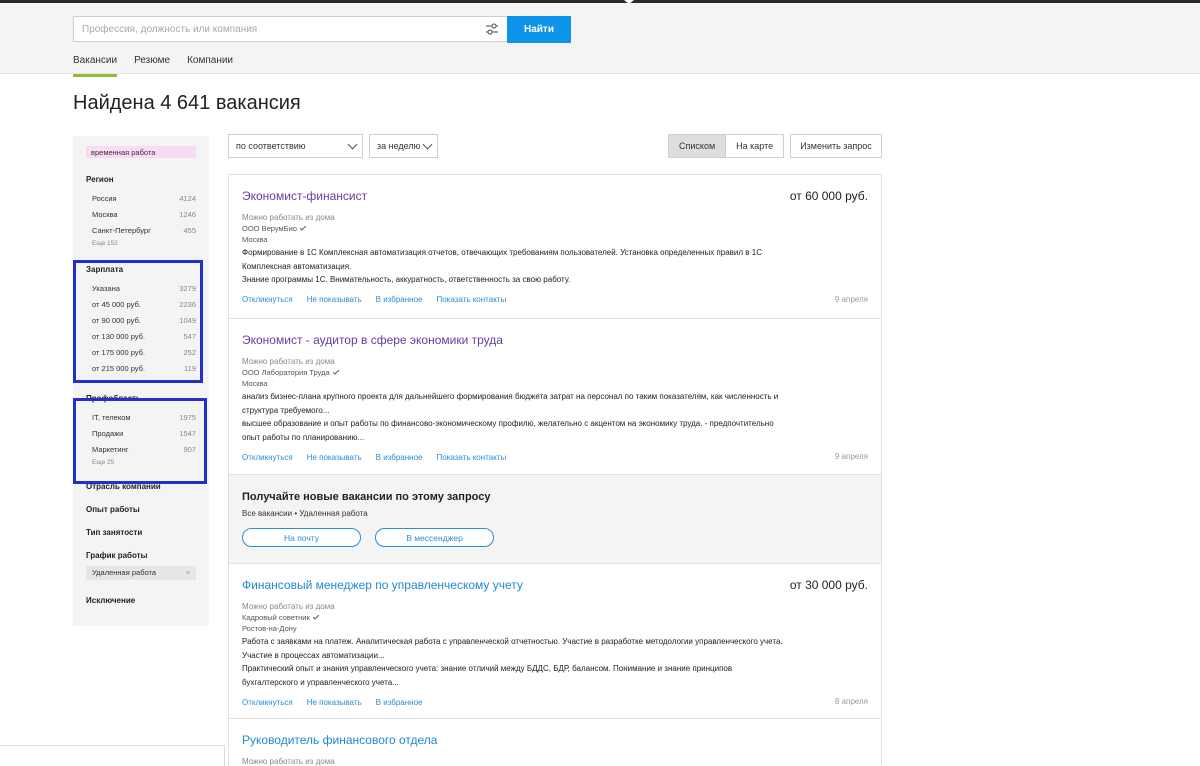  What do you see at coordinates (188, 573) in the screenshot?
I see `close-icon: ×` at bounding box center [188, 573].